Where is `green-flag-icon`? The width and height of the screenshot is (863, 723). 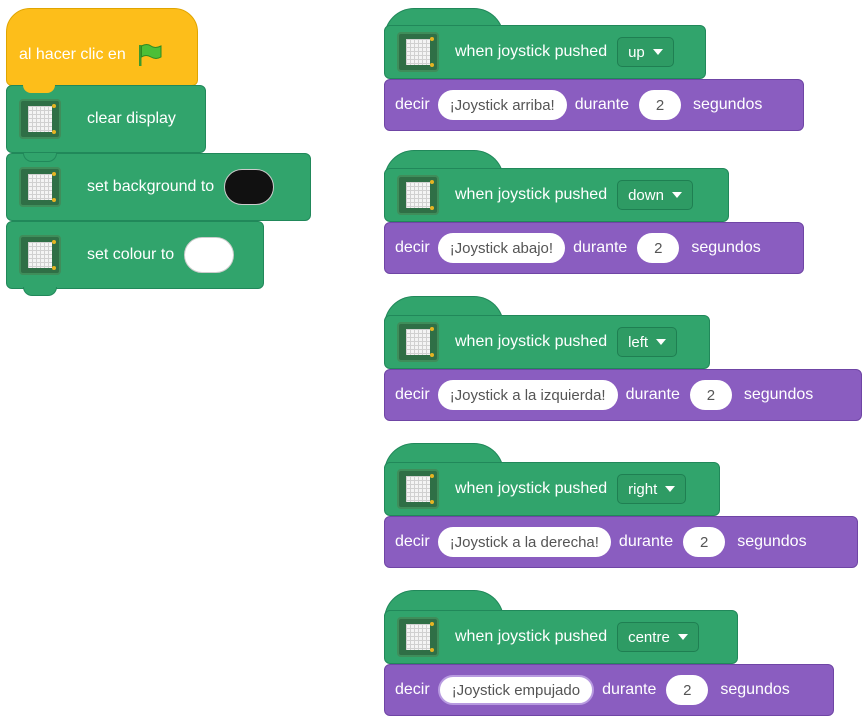 green-flag-icon is located at coordinates (150, 55).